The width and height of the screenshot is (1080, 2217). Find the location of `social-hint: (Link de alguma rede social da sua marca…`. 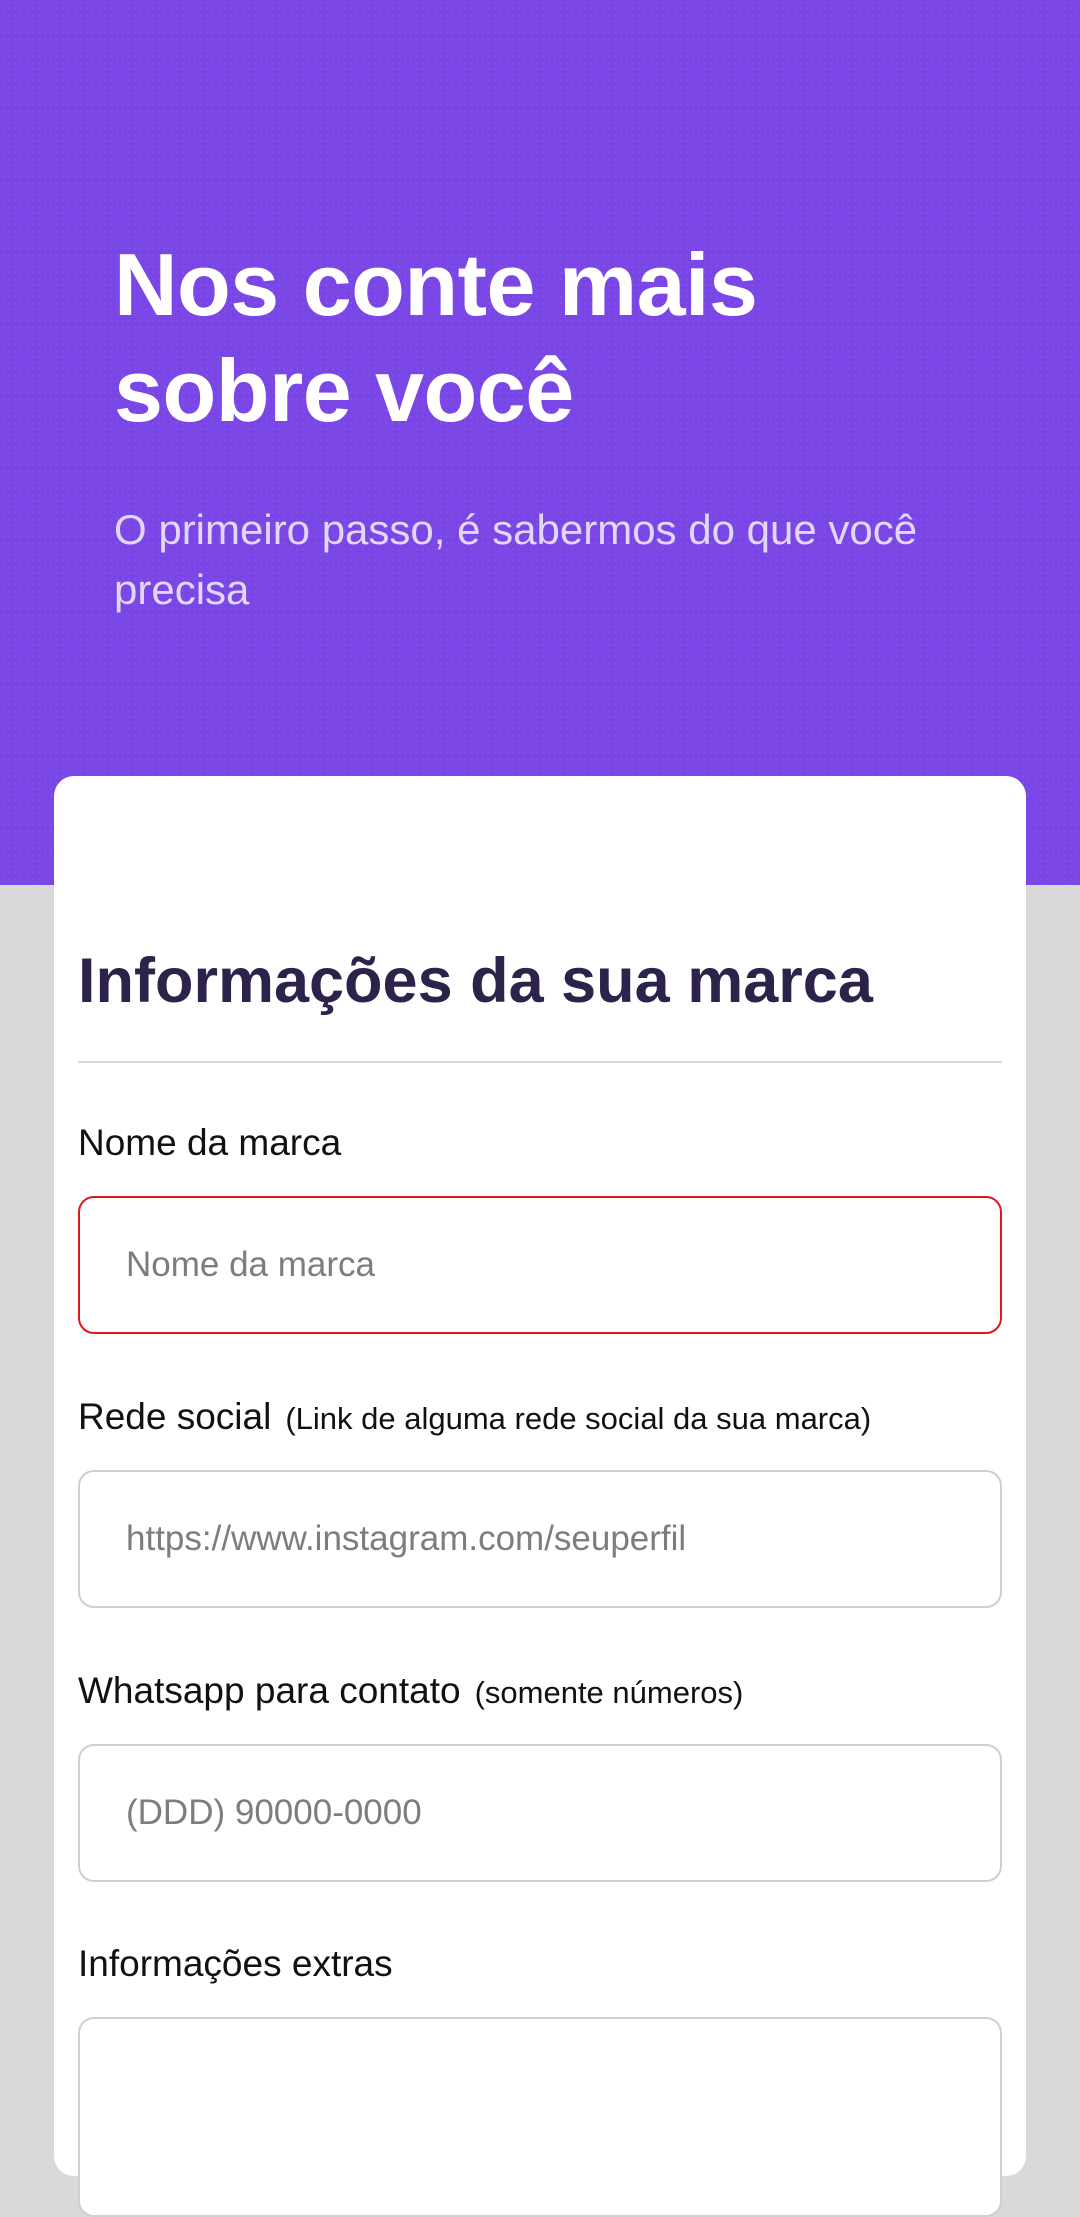

social-hint: (Link de alguma rede social da sua marca… is located at coordinates (578, 1418).